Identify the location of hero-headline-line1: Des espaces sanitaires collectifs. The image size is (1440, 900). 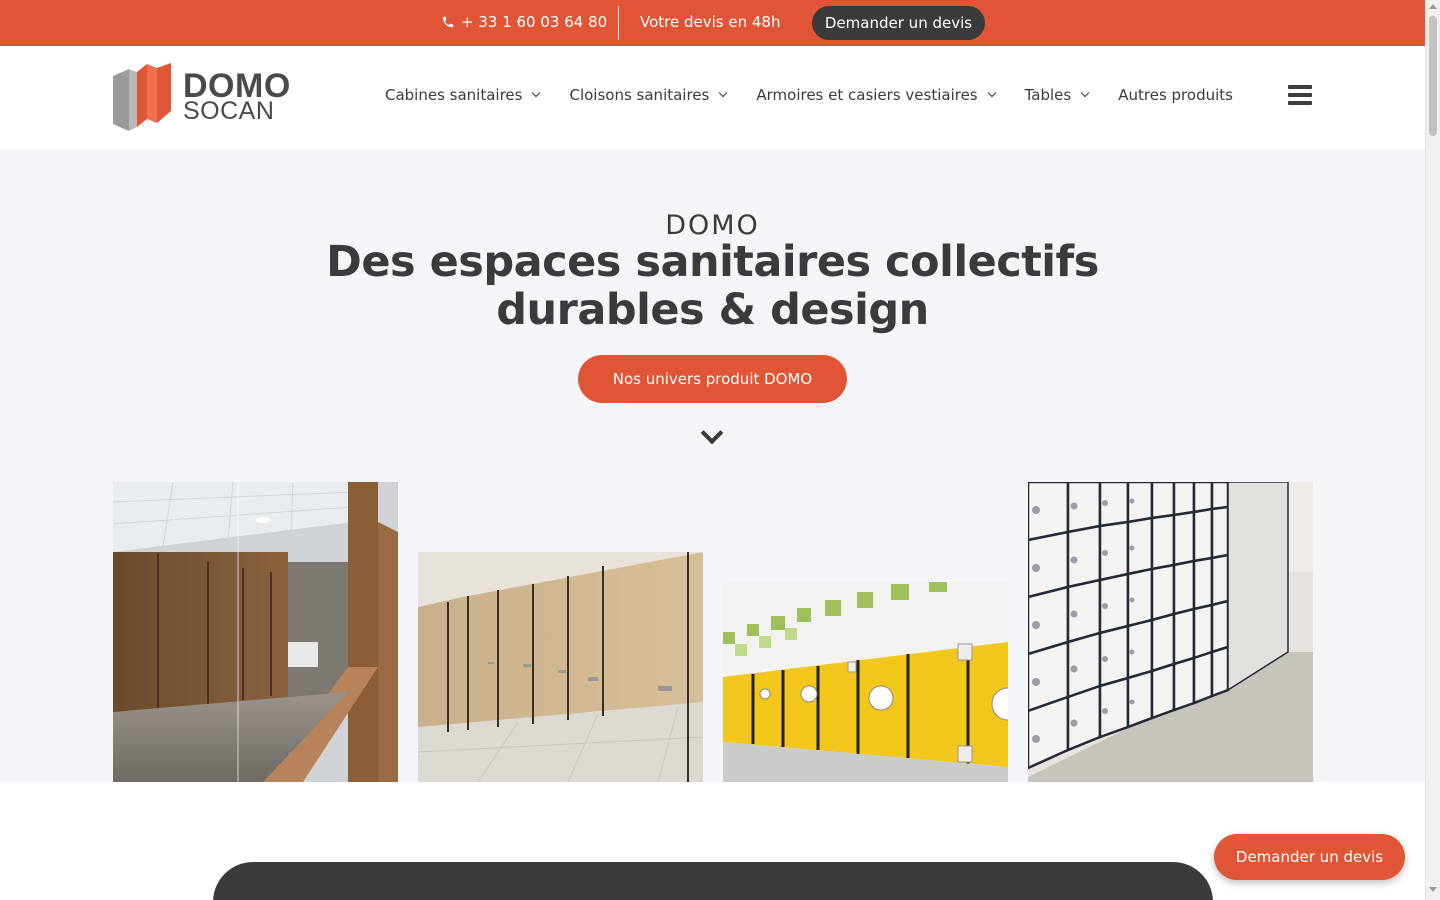
(712, 262).